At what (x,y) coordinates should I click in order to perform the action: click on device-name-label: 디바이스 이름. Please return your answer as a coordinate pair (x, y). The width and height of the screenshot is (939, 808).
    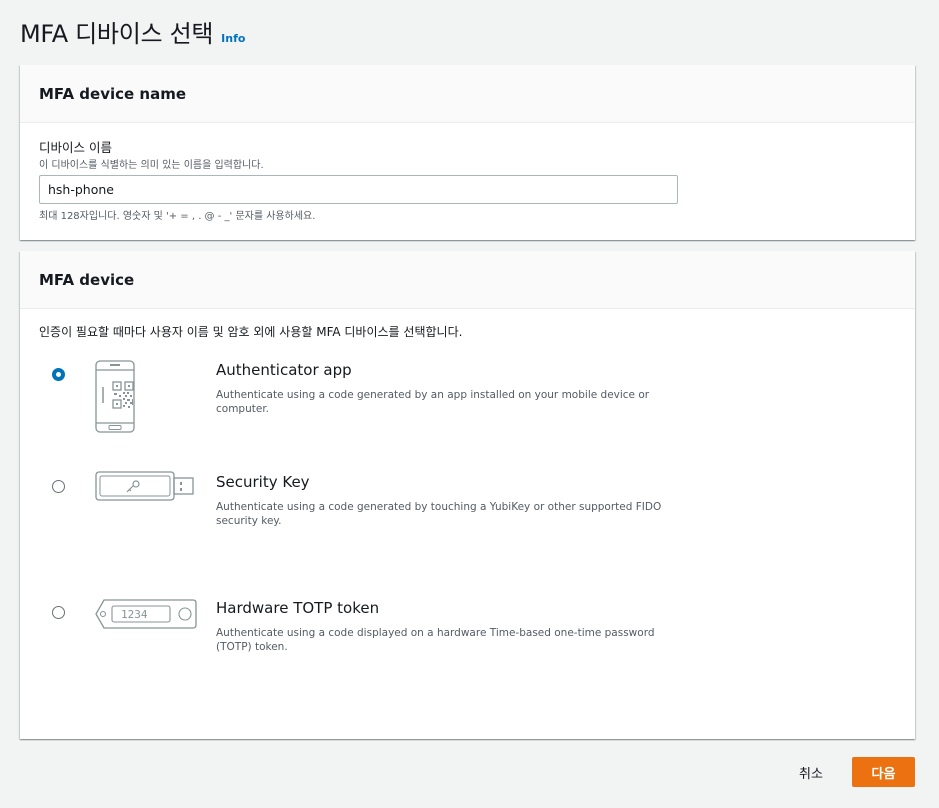
    Looking at the image, I should click on (75, 147).